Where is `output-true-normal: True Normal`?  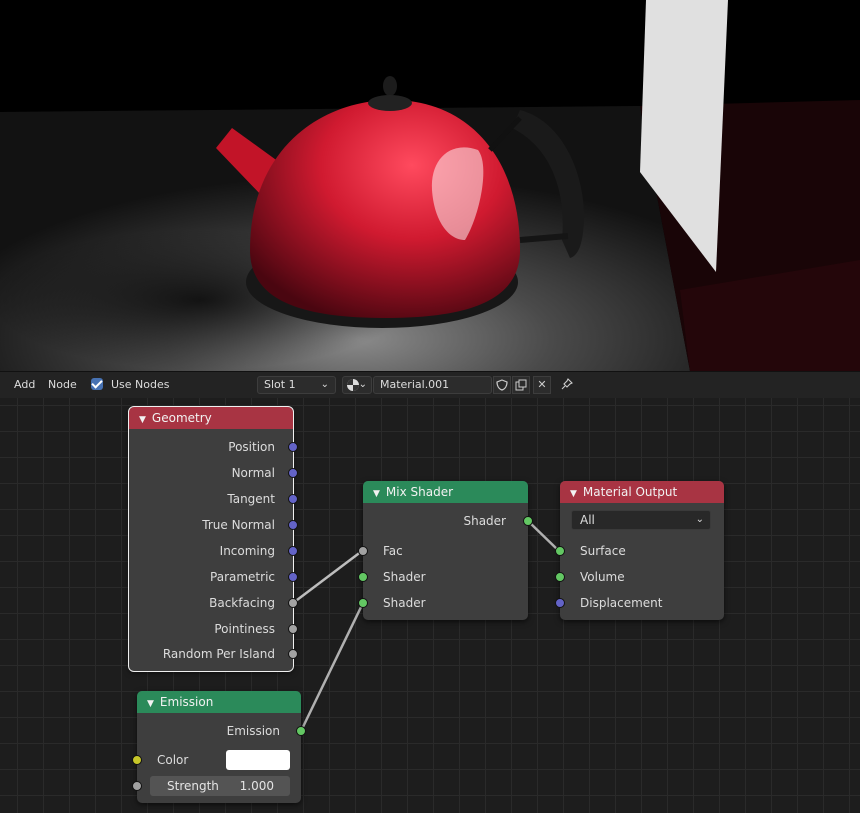
output-true-normal: True Normal is located at coordinates (238, 525).